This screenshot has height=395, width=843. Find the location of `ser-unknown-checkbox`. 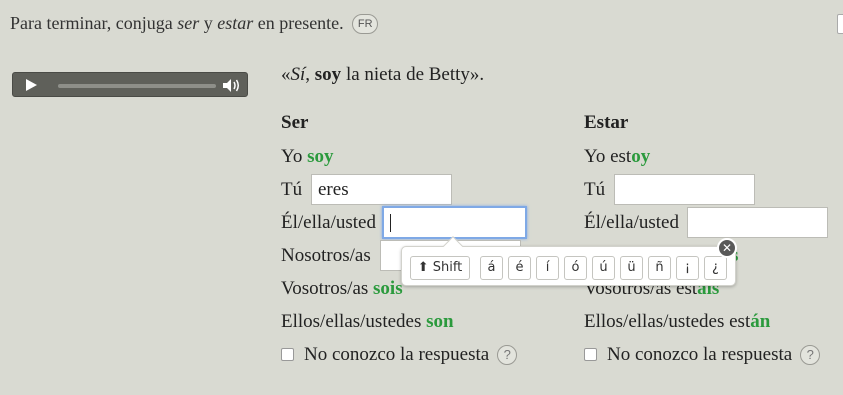

ser-unknown-checkbox is located at coordinates (287, 354).